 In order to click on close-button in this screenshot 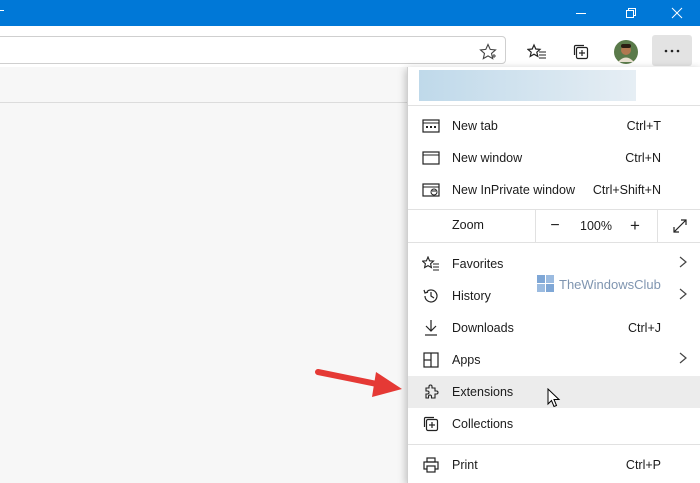, I will do `click(677, 13)`.